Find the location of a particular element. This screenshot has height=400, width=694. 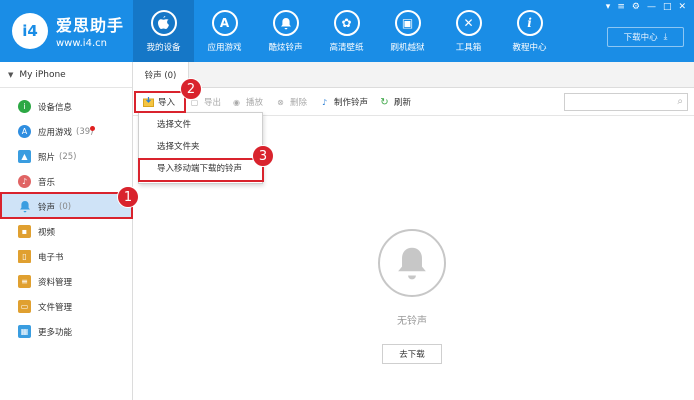

menu-item-select-file: 选择文件 is located at coordinates (200, 124).